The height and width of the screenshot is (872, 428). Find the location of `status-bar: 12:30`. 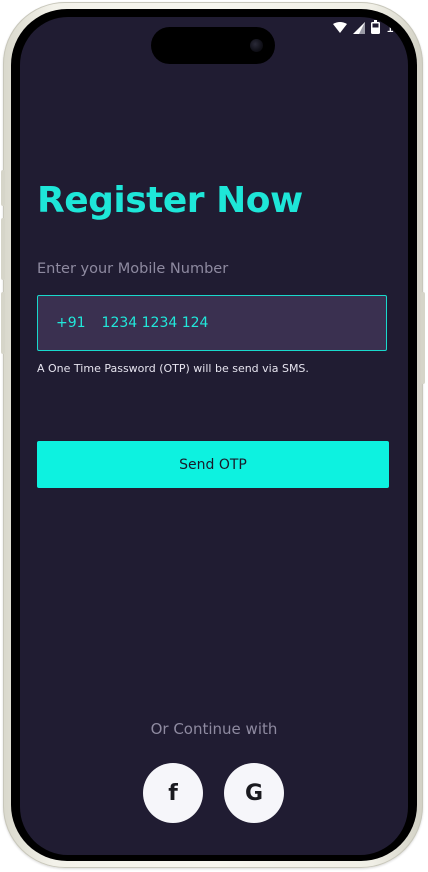

status-bar: 12:30 is located at coordinates (370, 28).